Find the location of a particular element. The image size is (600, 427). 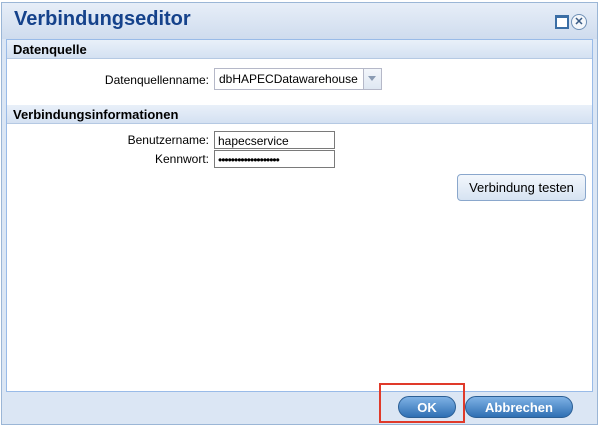

datasource-section-header: Datenquelle is located at coordinates (299, 49).